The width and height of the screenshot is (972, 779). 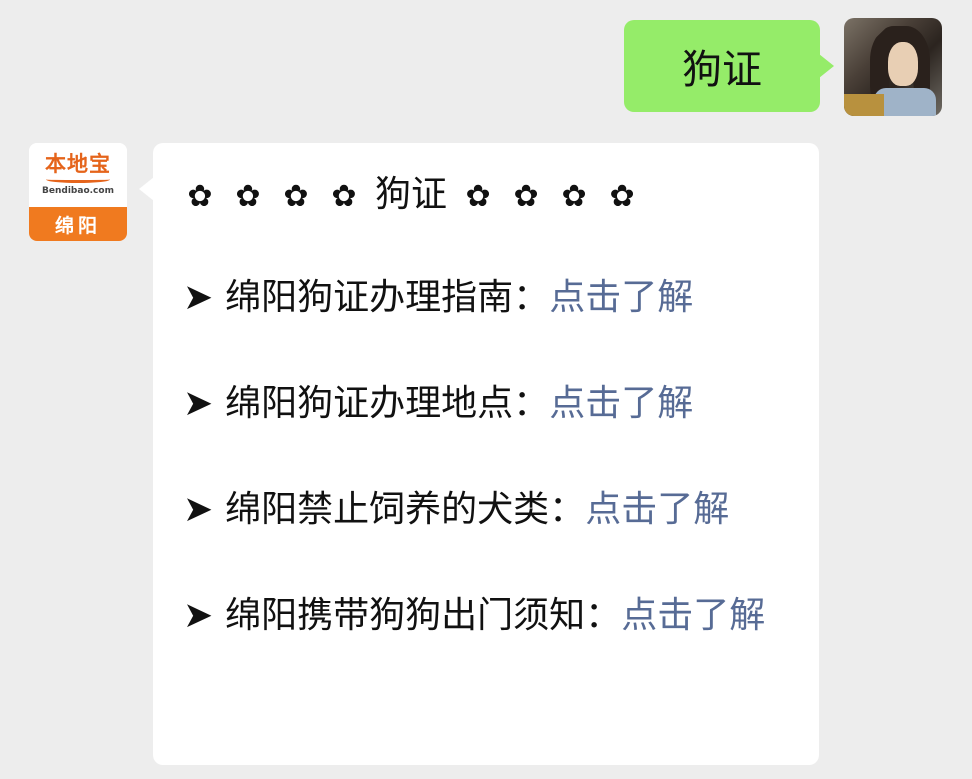 I want to click on message-title: ✿ ✿ ✿ ✿ 狗证 ✿ ✿ ✿ ✿, so click(x=486, y=196).